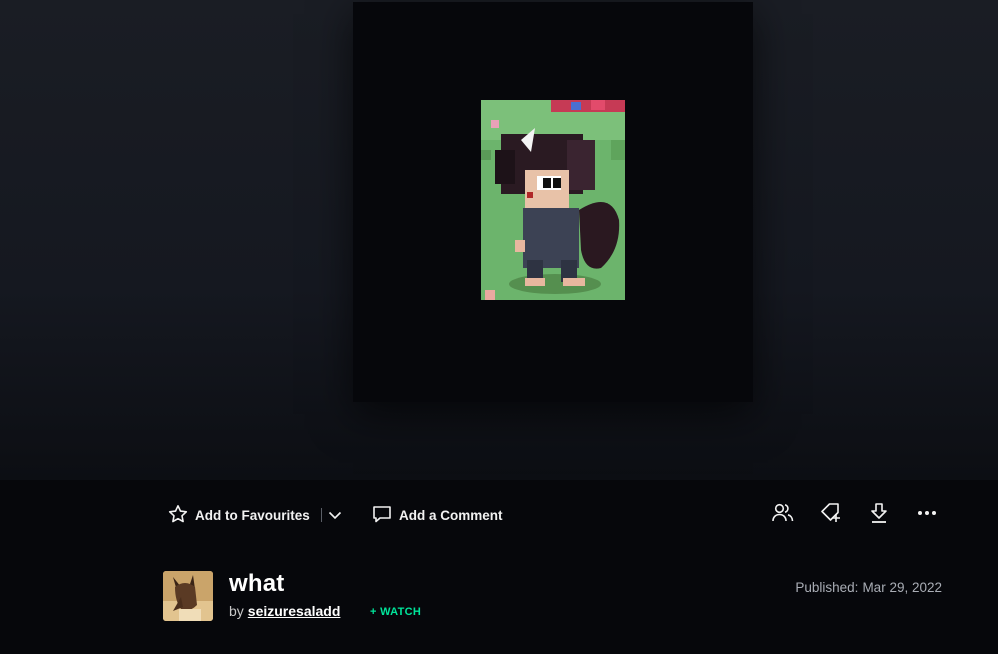 The image size is (998, 654). I want to click on favourites-dropdown-button, so click(335, 515).